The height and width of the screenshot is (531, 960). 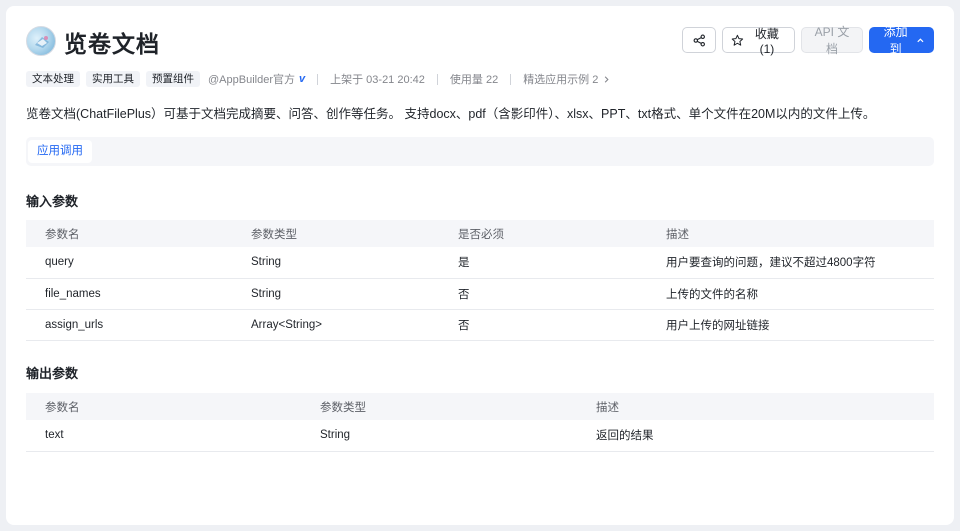 I want to click on favorite-label: 收藏(1), so click(x=766, y=41).